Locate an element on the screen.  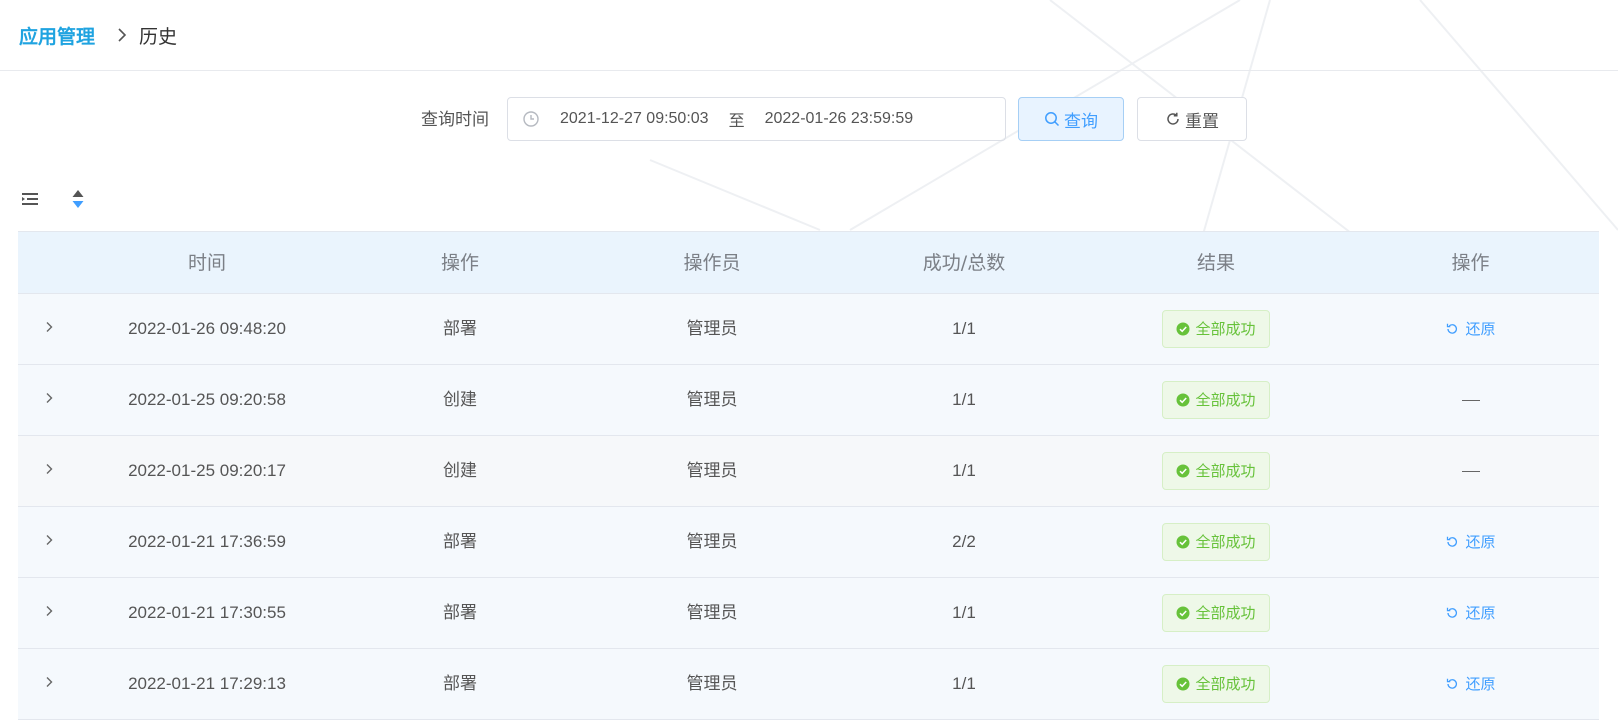
reset-button-label: 重置 is located at coordinates (1202, 121).